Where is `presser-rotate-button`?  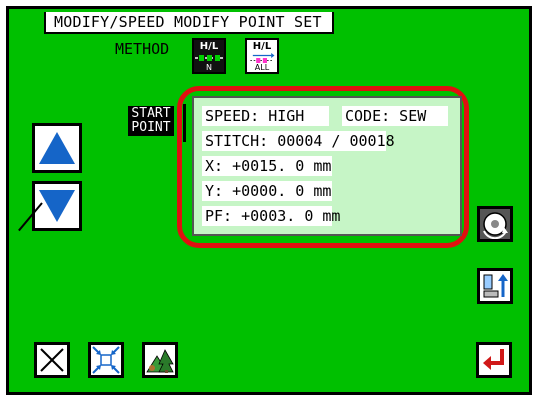 presser-rotate-button is located at coordinates (495, 224).